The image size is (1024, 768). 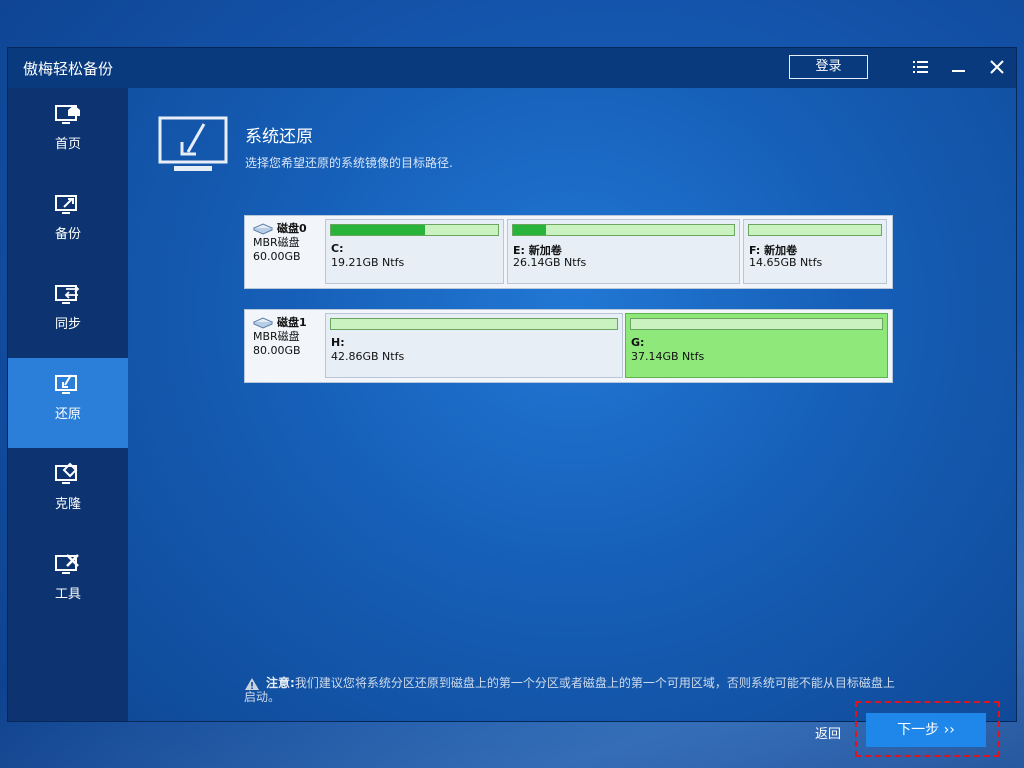 I want to click on minimize-icon, so click(x=959, y=67).